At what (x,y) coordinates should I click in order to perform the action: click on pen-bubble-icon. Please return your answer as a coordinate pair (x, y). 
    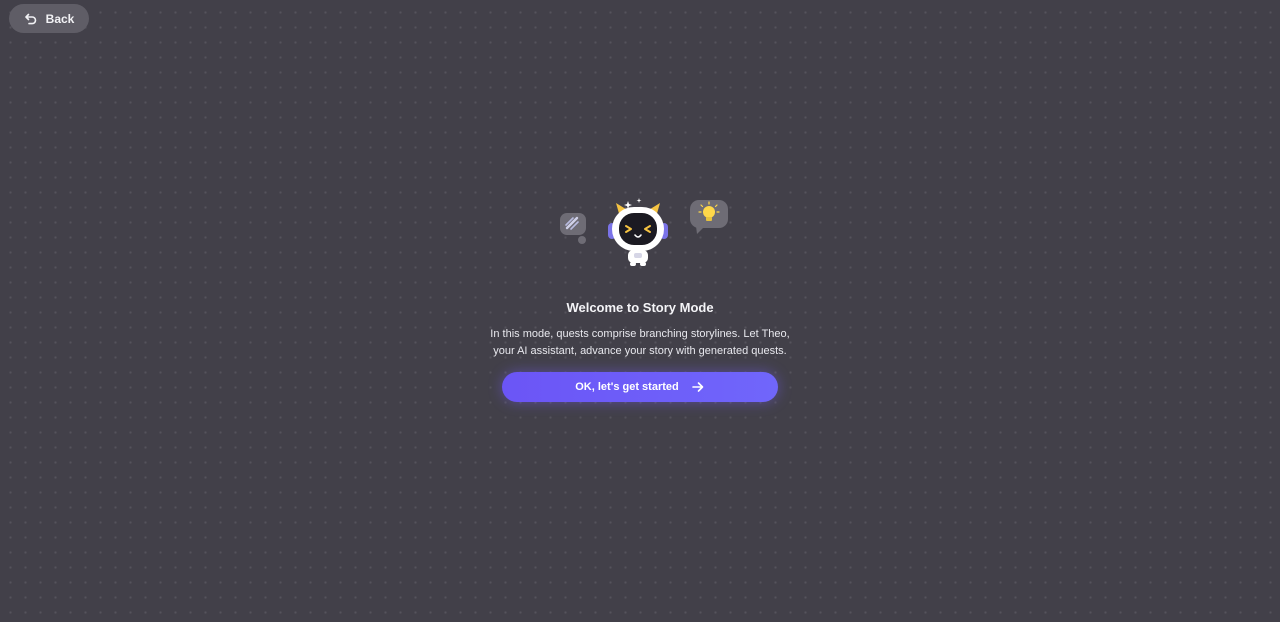
    Looking at the image, I should click on (573, 228).